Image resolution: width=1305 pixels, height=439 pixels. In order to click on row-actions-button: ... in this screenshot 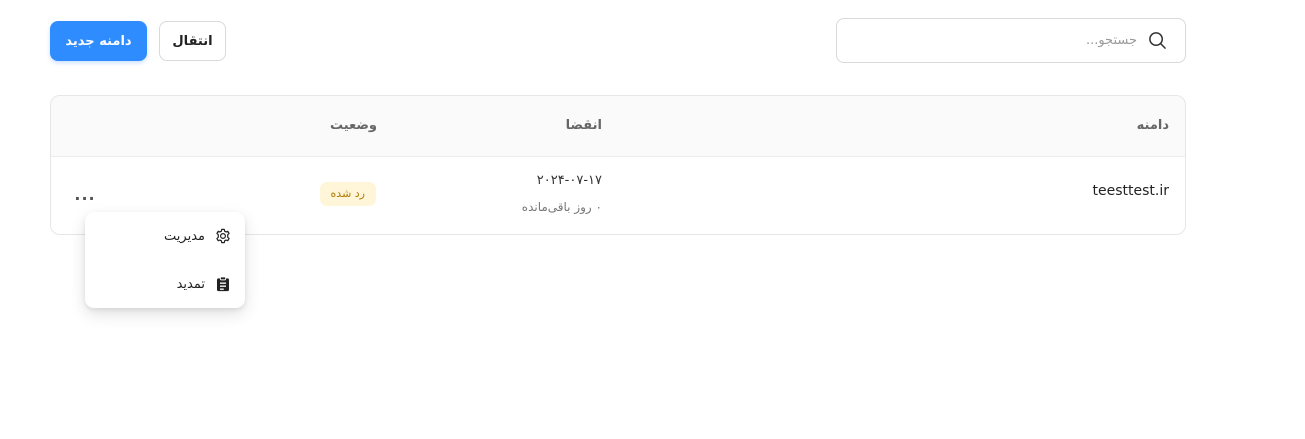, I will do `click(85, 194)`.